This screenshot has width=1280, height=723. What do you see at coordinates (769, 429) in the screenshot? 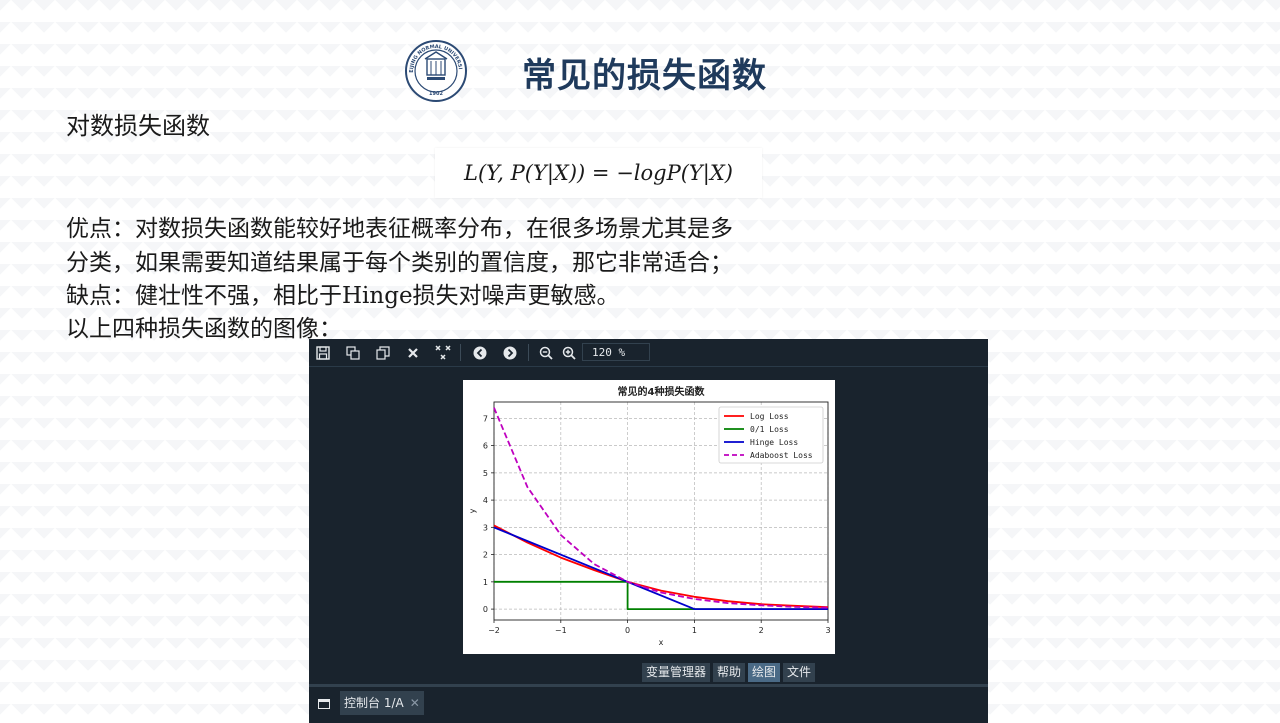
I see `legend-label: 0/1 Loss` at bounding box center [769, 429].